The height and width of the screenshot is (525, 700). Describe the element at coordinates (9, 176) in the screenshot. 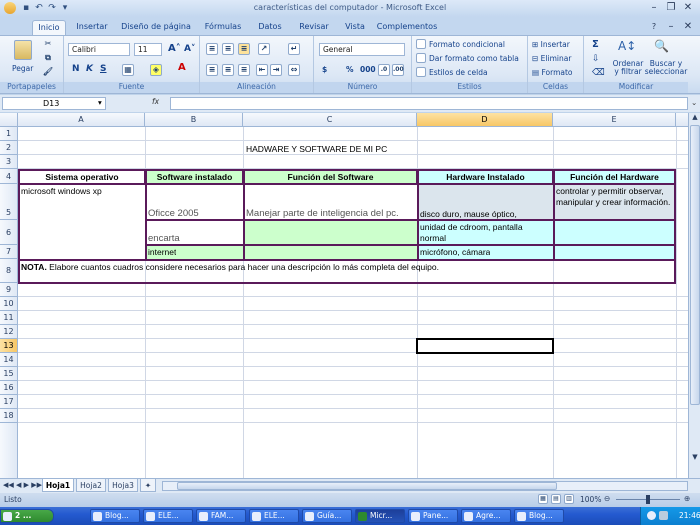

I see `row-header: 4` at that location.